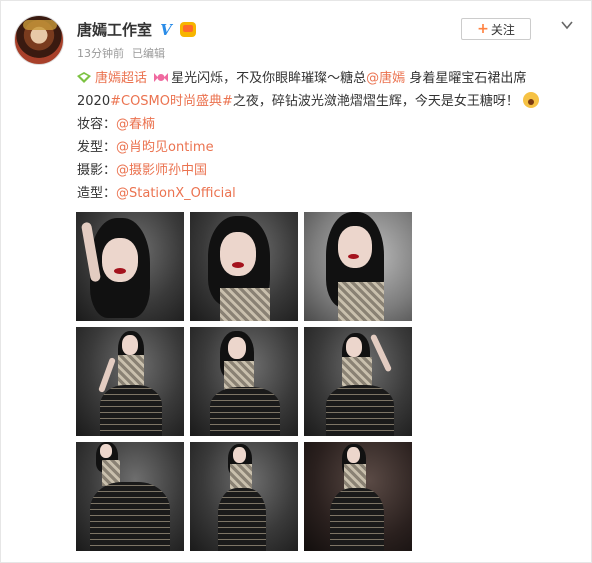 The width and height of the screenshot is (592, 563). I want to click on content-text-1: 星光闪烁，不及你眼眸璀璨～糖总, so click(269, 78).